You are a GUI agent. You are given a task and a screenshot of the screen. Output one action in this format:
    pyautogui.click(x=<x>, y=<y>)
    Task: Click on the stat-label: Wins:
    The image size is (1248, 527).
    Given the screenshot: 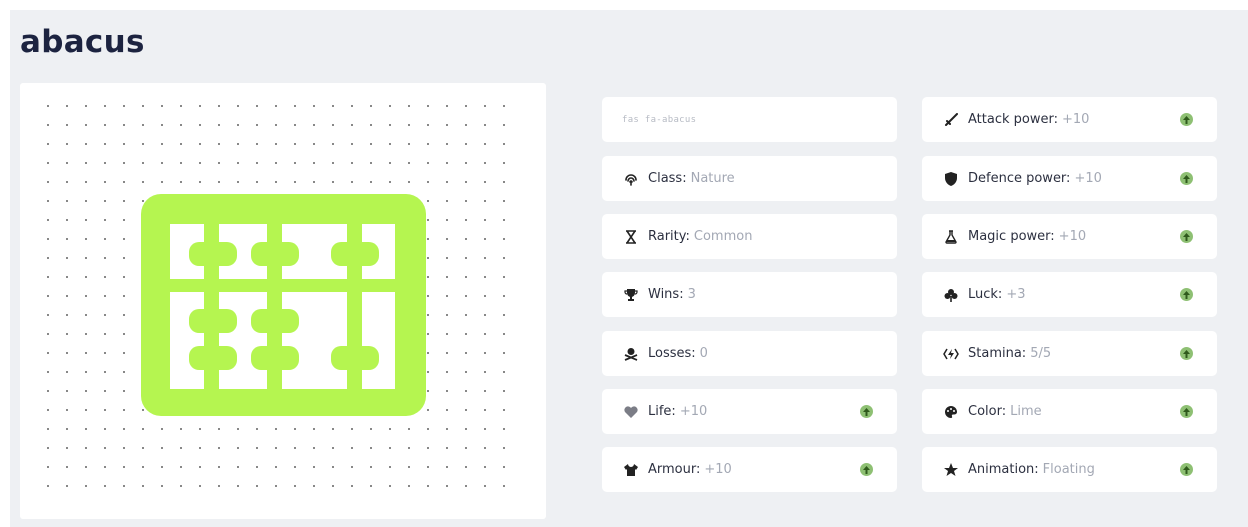 What is the action you would take?
    pyautogui.click(x=666, y=294)
    